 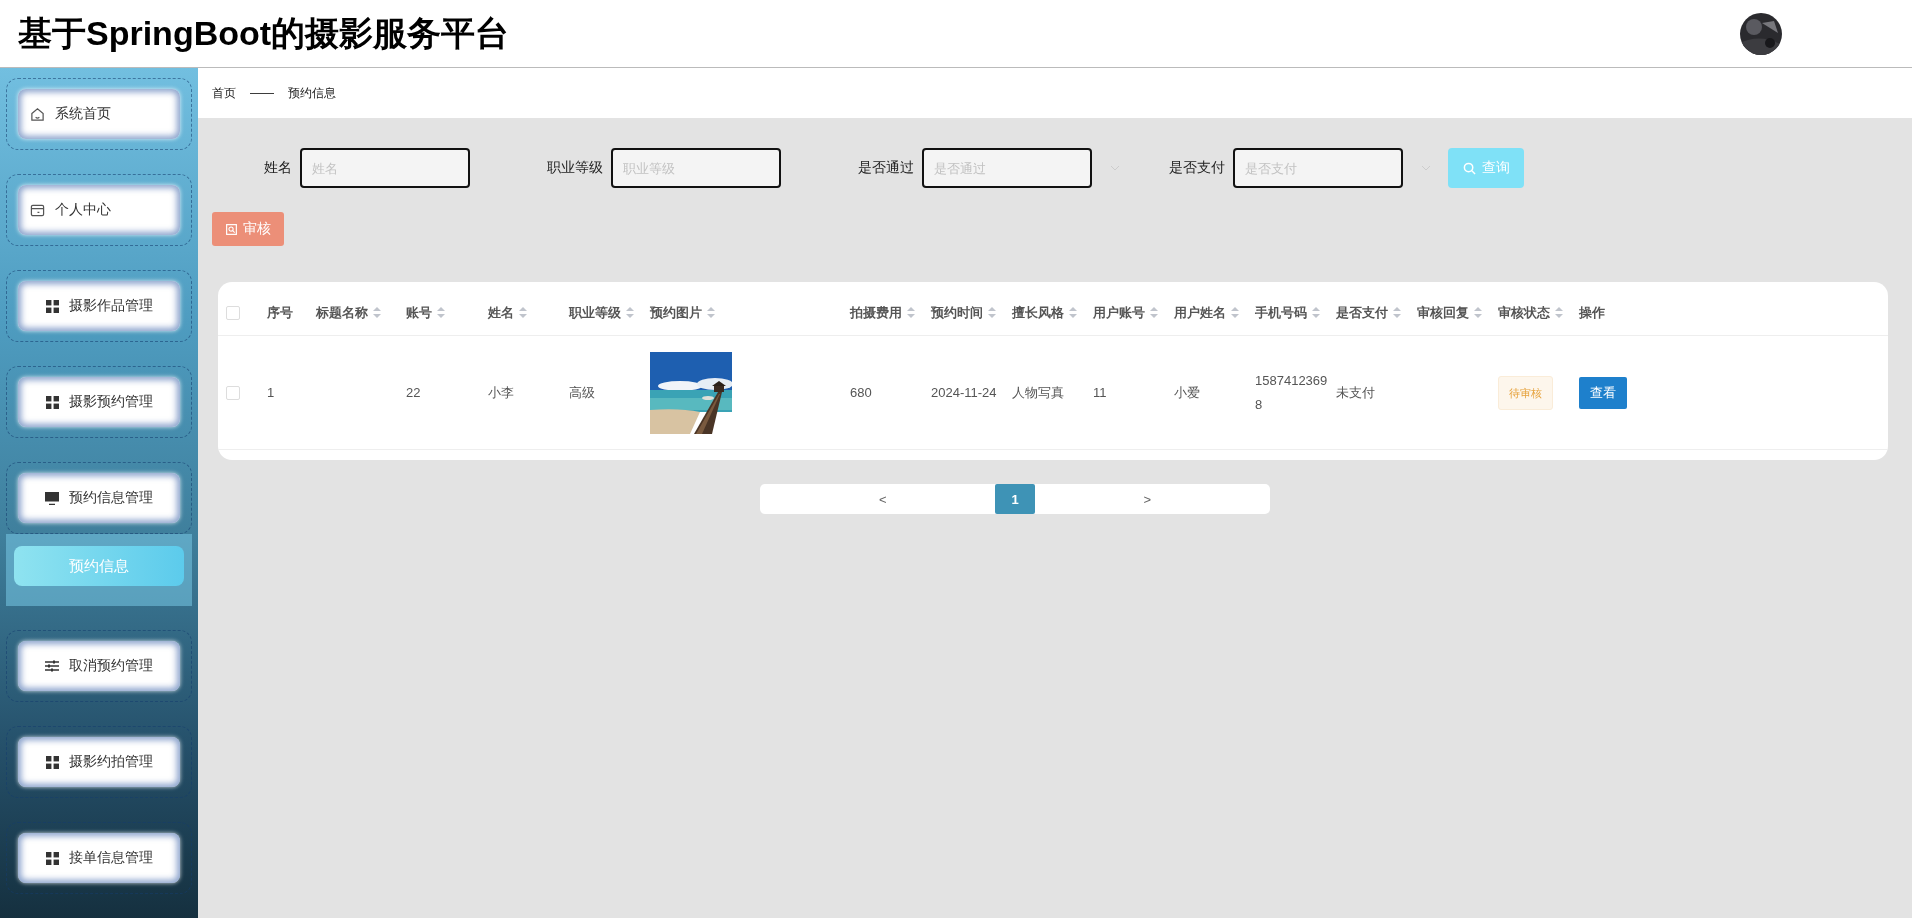 What do you see at coordinates (501, 392) in the screenshot?
I see `table-cell: 小李` at bounding box center [501, 392].